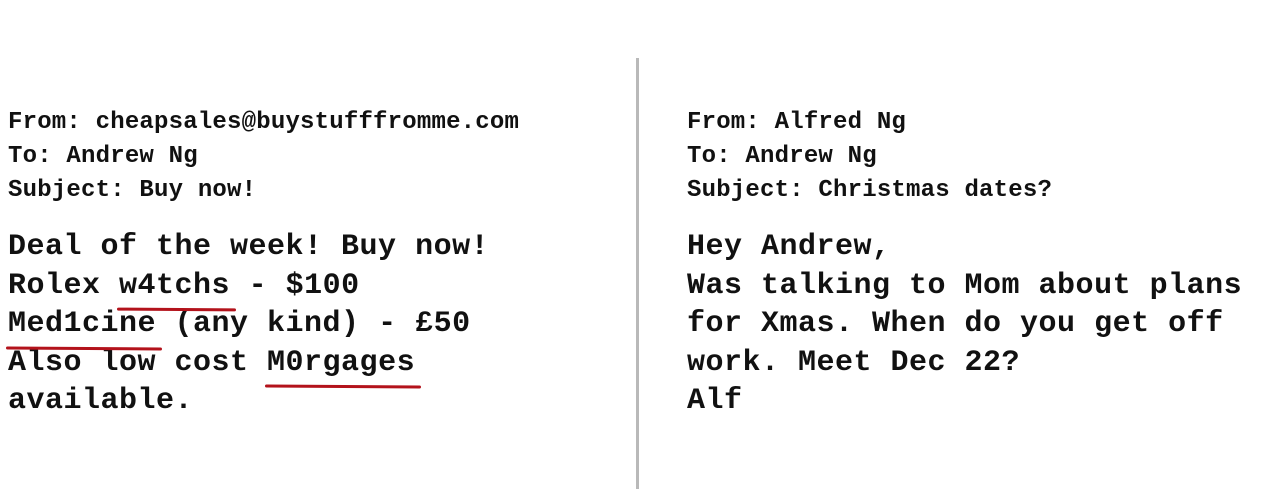 The width and height of the screenshot is (1267, 489). Describe the element at coordinates (854, 362) in the screenshot. I see `normal-body-line-4: work. Meet Dec 22?` at that location.